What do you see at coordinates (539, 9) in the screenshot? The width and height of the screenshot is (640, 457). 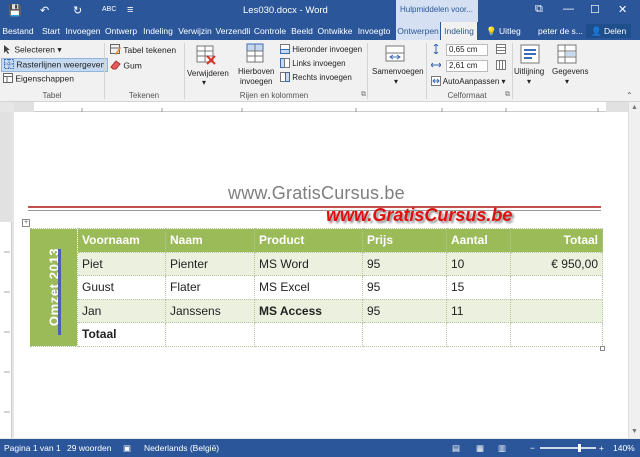 I see `ribbon-display-options-icon: ⧉` at bounding box center [539, 9].